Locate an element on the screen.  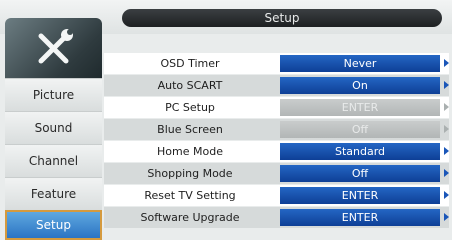
row-value: Never is located at coordinates (360, 63).